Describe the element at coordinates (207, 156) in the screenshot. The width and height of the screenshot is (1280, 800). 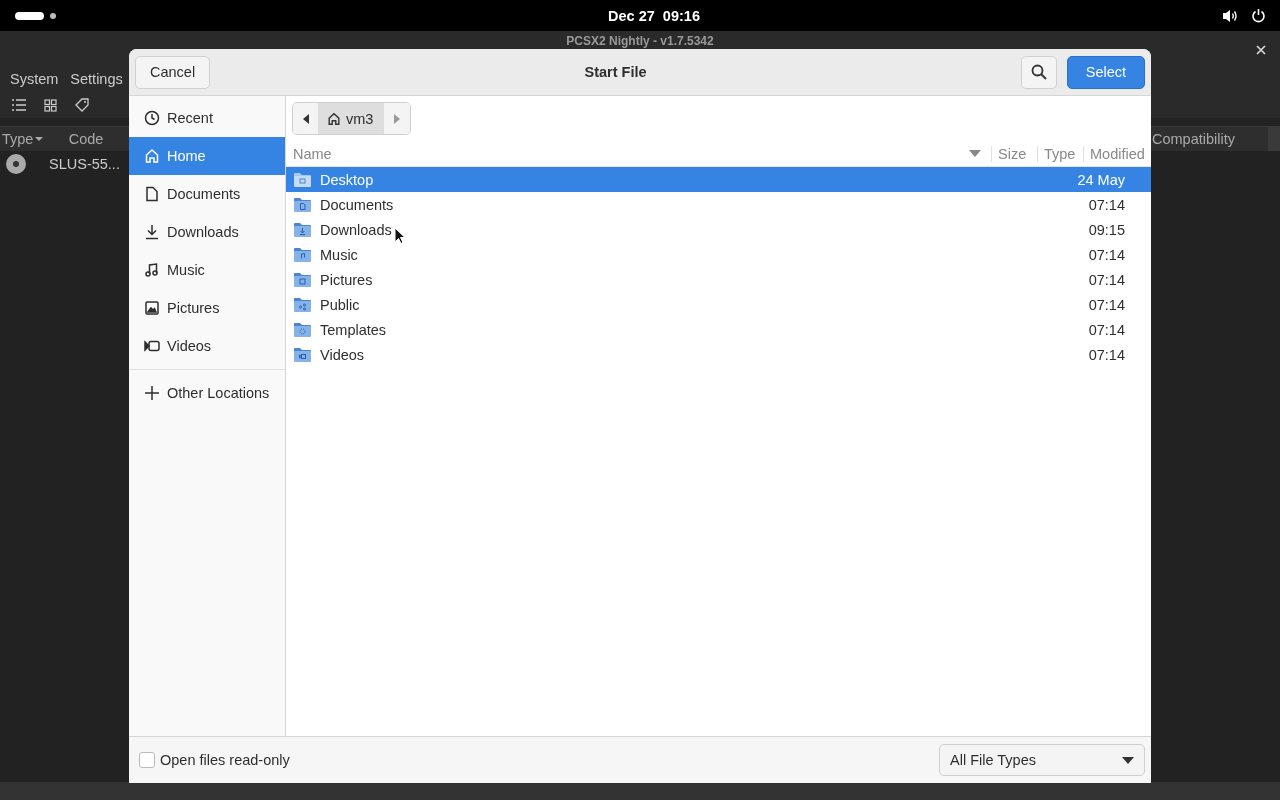
I see `sidebar-item: Home` at that location.